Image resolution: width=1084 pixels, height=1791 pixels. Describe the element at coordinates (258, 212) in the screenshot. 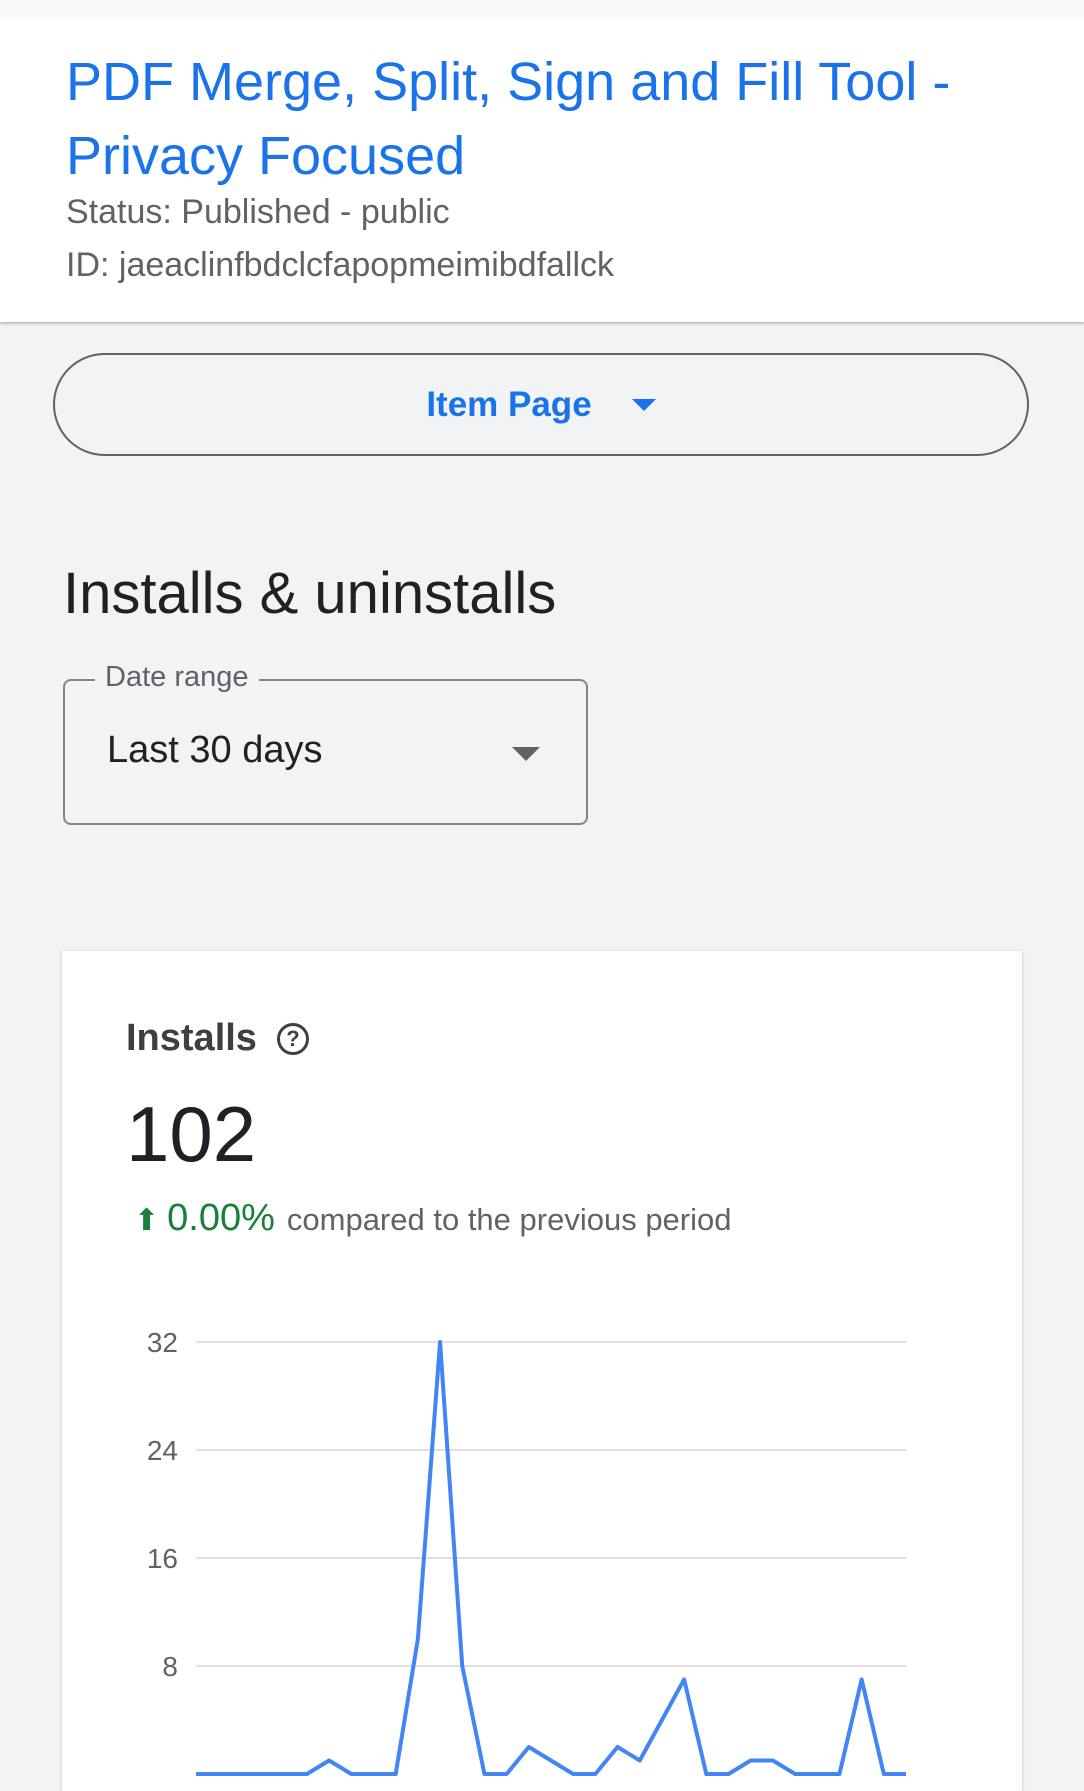

I see `item-status: Status: Published - public` at that location.